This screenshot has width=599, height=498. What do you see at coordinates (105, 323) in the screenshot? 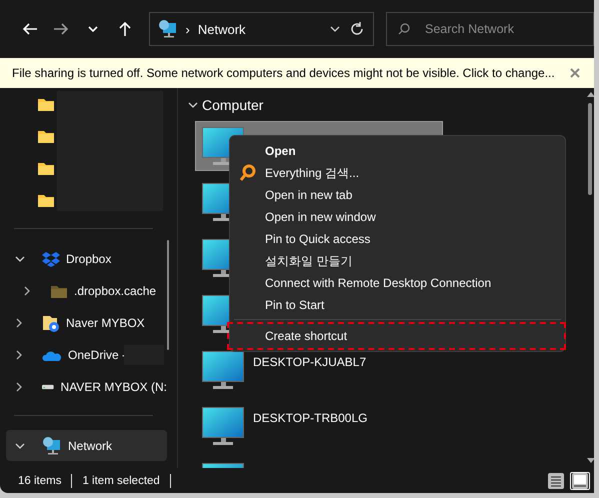
I see `nav-label: Naver MYBOX` at bounding box center [105, 323].